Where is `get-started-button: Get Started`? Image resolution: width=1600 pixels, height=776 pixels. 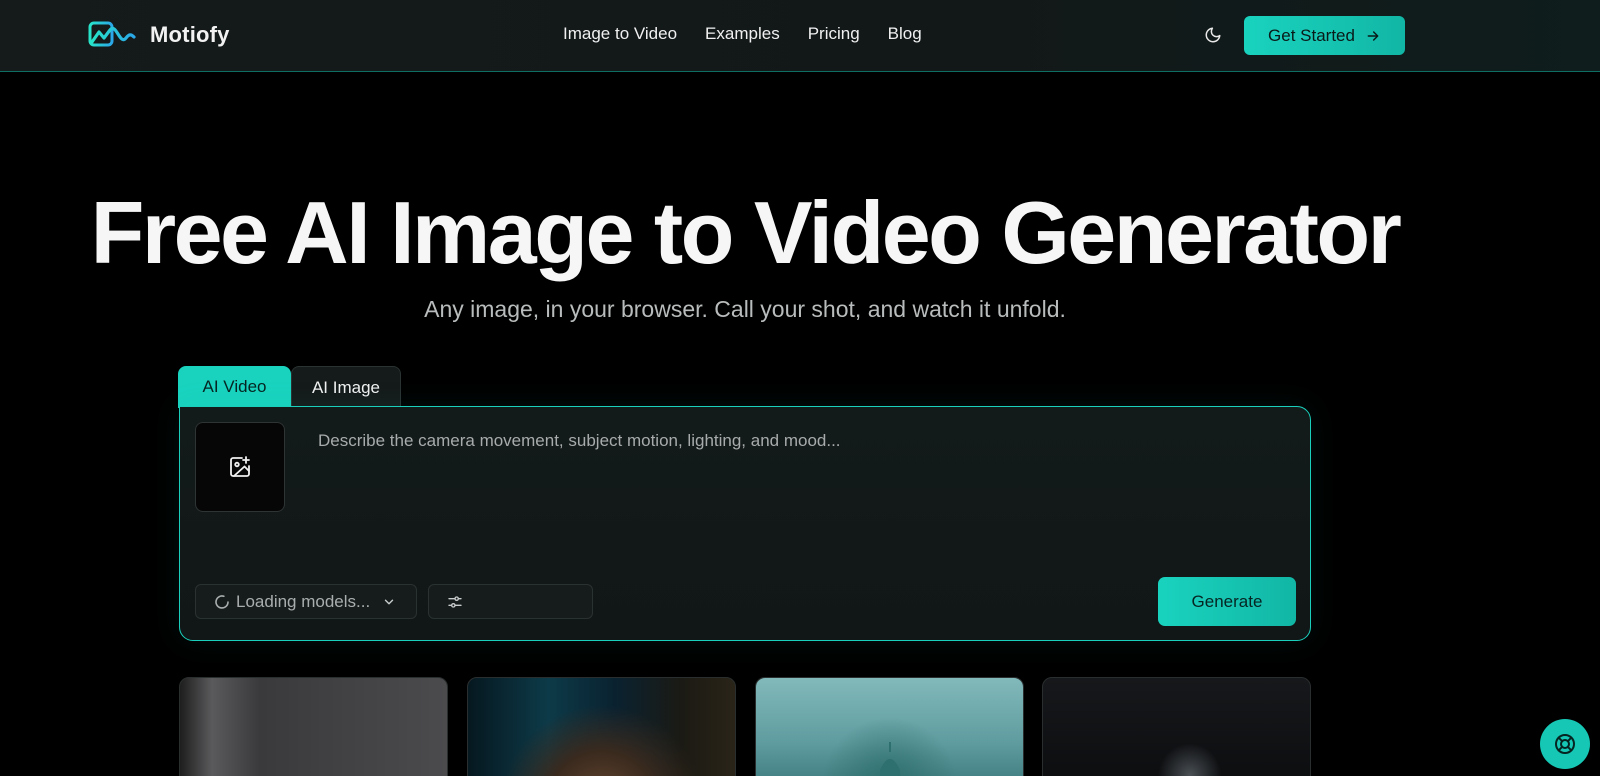 get-started-button: Get Started is located at coordinates (1324, 35).